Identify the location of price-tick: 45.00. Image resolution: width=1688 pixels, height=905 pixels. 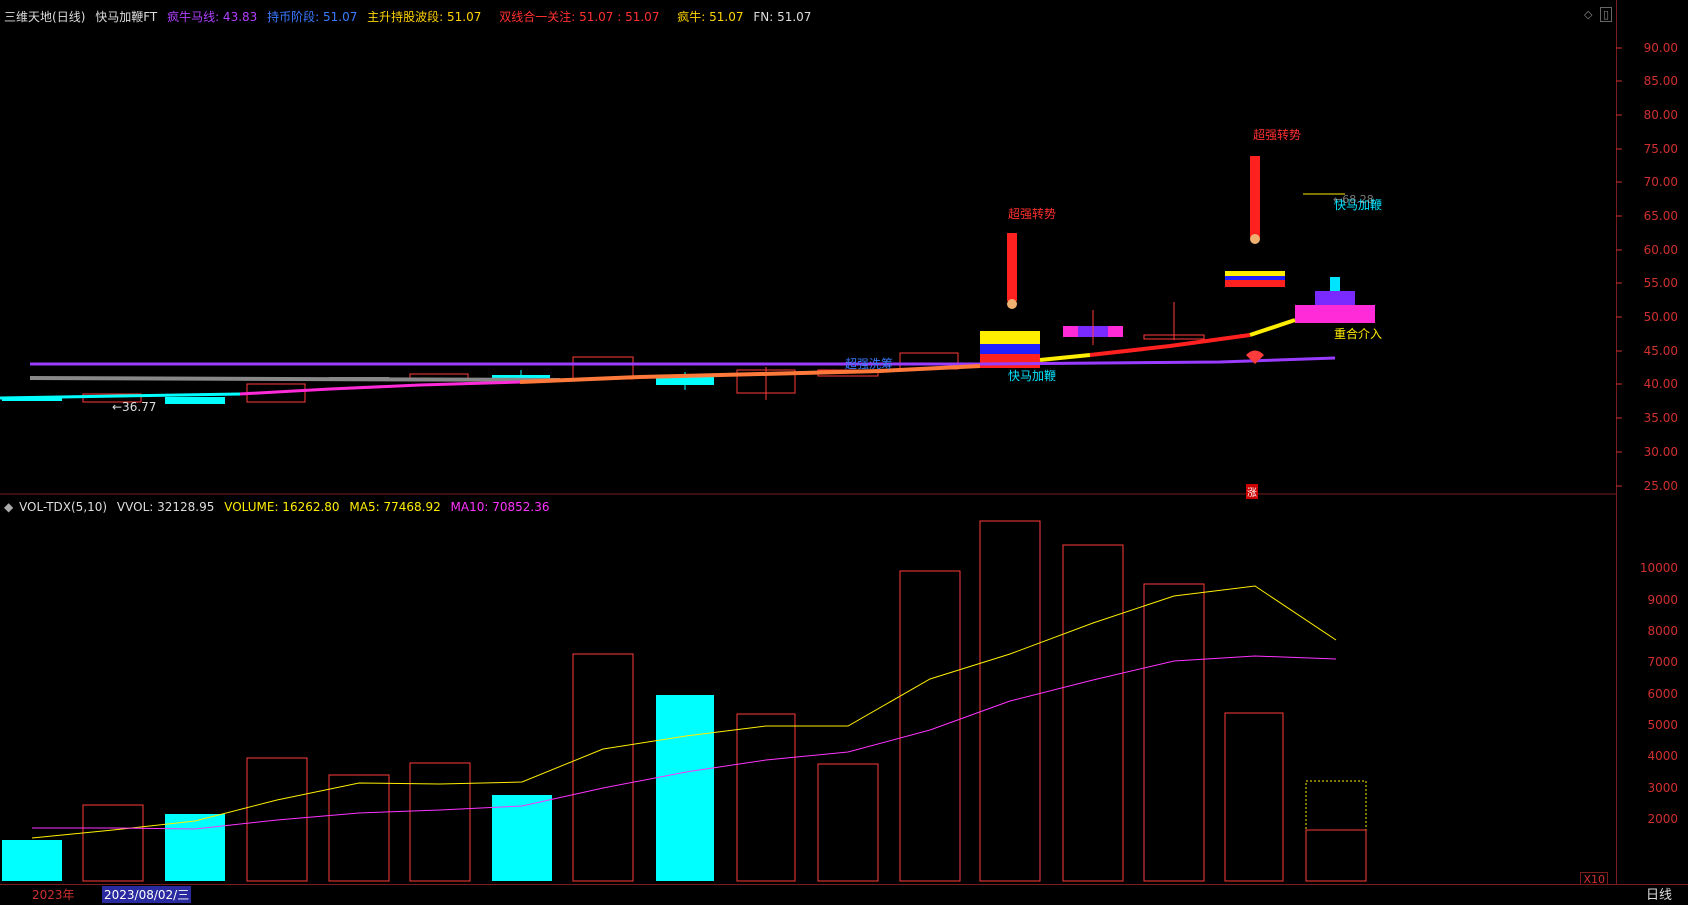
(1660, 351).